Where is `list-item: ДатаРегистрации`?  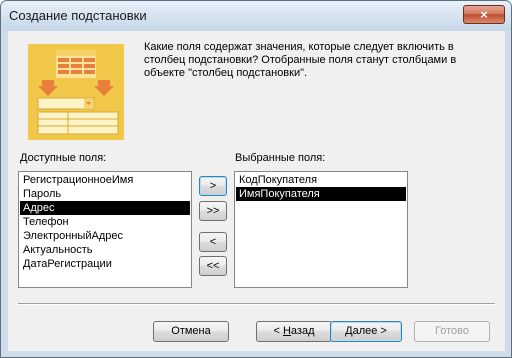 list-item: ДатаРегистрации is located at coordinates (66, 264).